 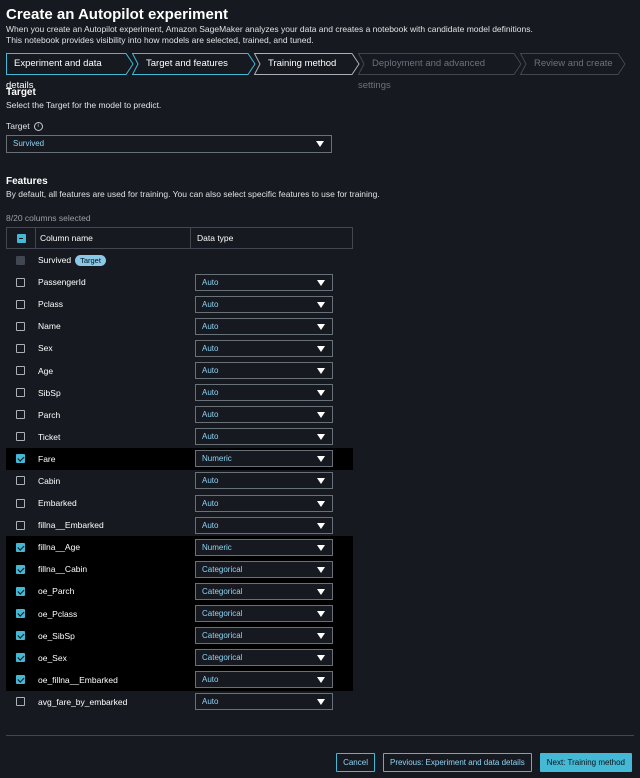 What do you see at coordinates (179, 657) in the screenshot?
I see `table-row: oe_Sex Categorical` at bounding box center [179, 657].